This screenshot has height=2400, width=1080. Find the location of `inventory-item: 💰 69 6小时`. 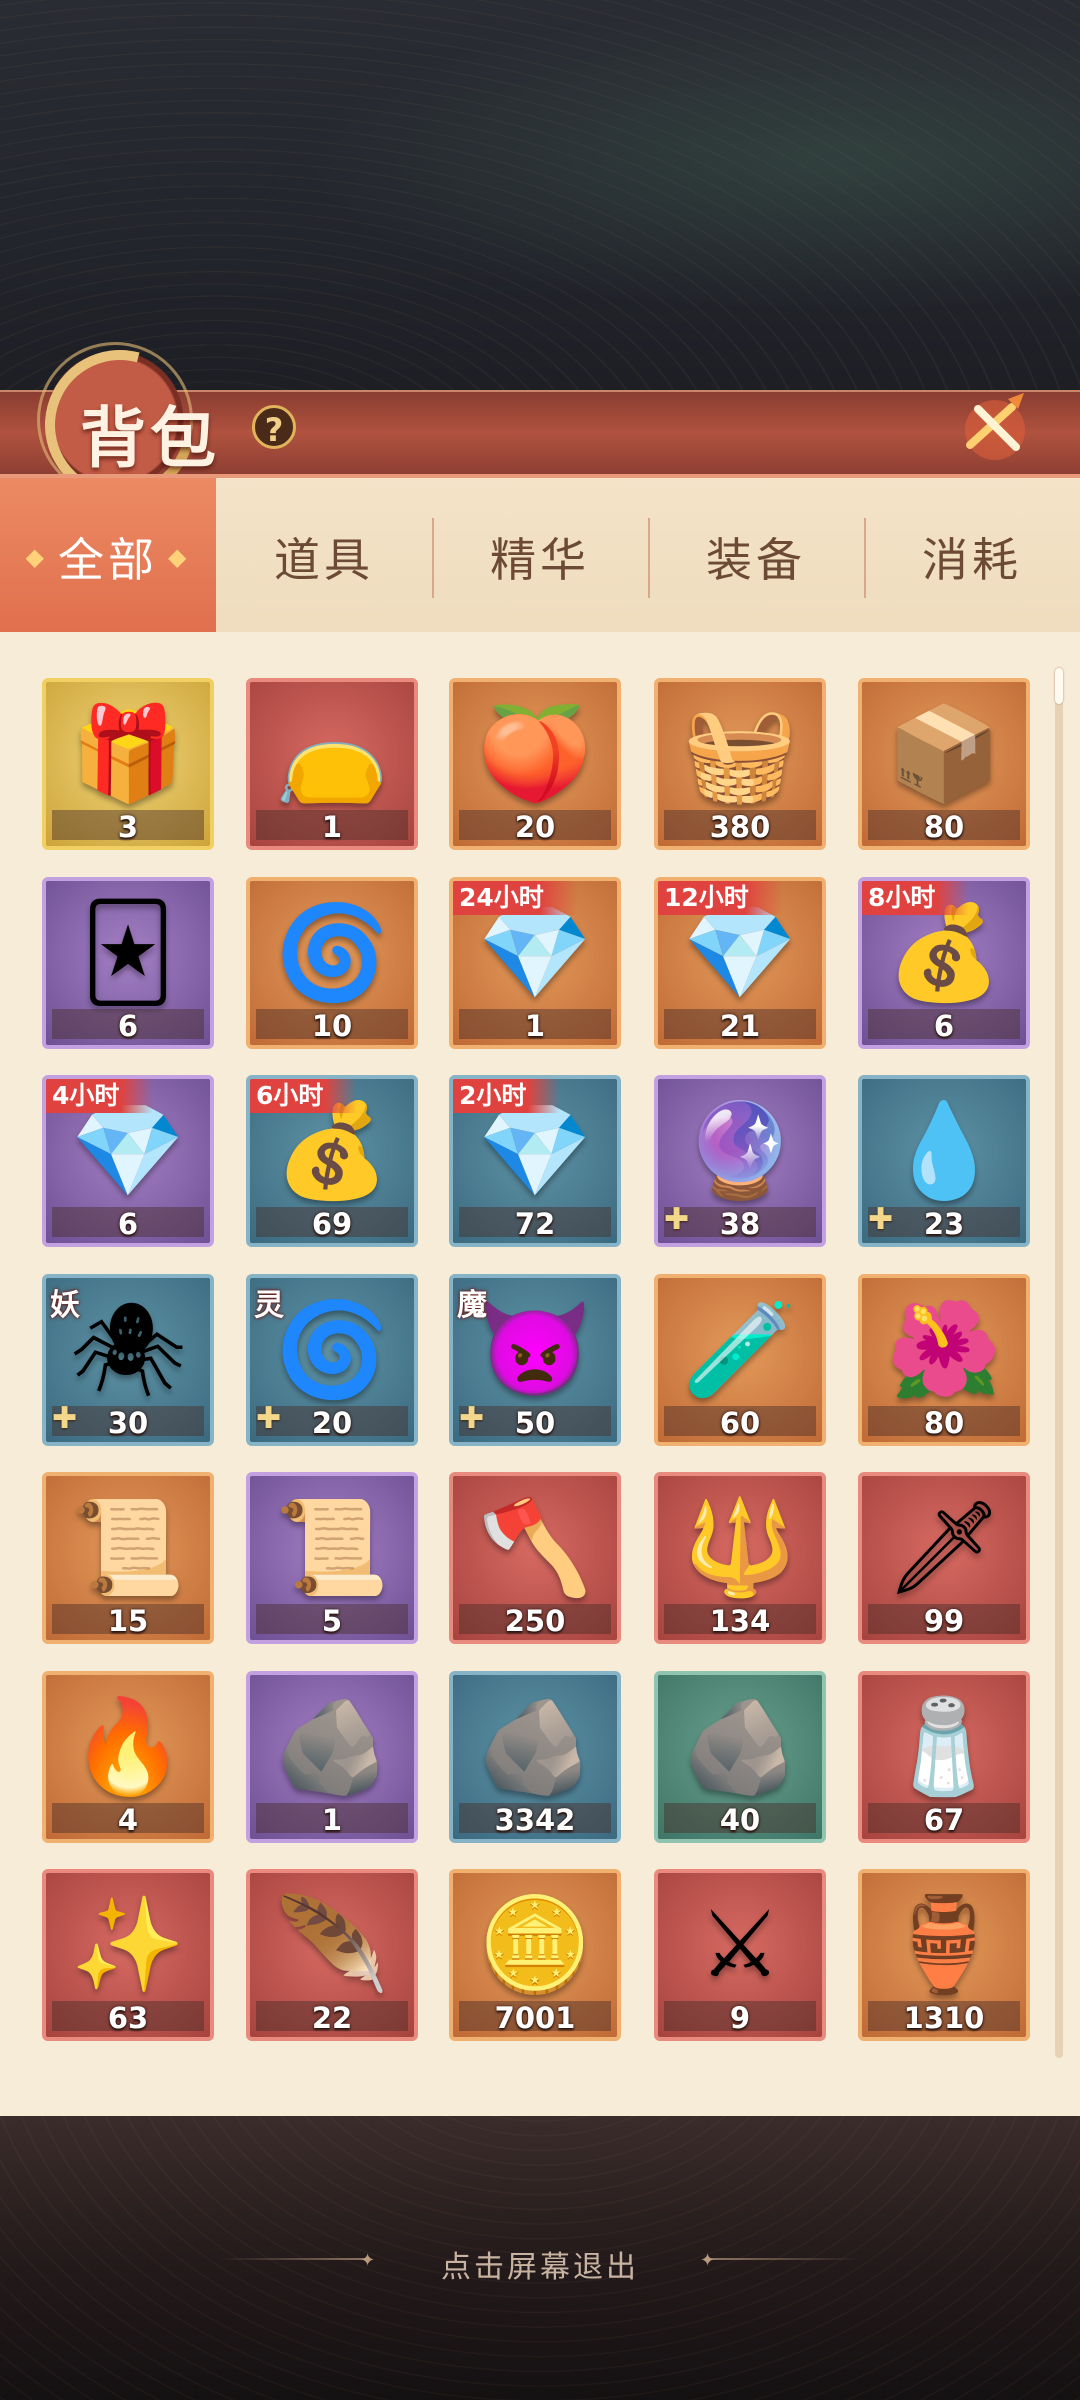

inventory-item: 💰 69 6小时 is located at coordinates (332, 1161).